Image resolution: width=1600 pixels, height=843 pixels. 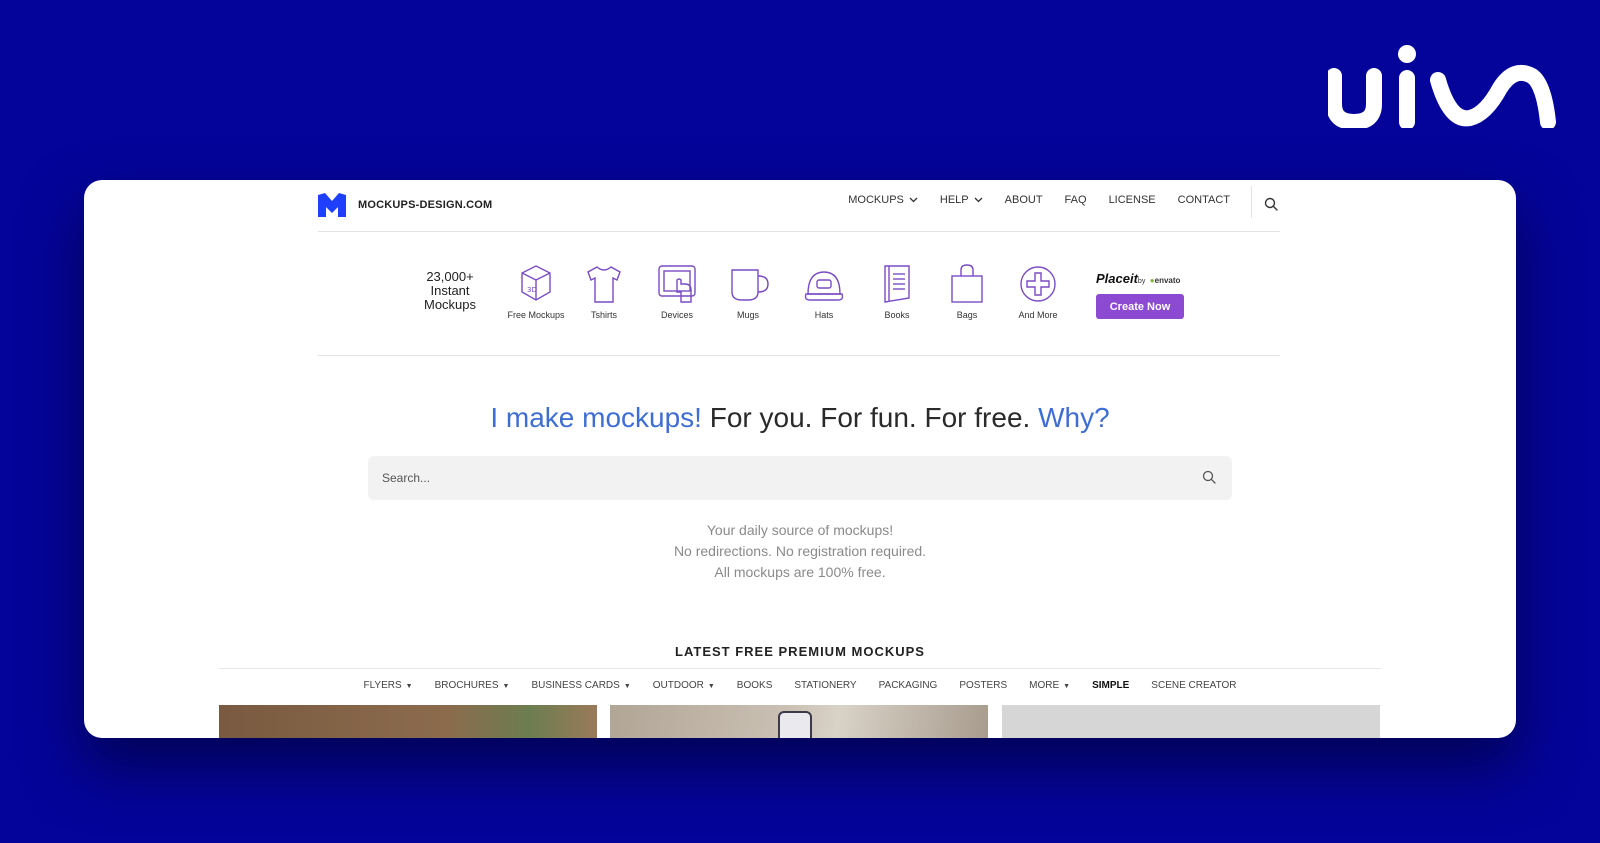 I want to click on count-value: 23,000+, so click(x=450, y=276).